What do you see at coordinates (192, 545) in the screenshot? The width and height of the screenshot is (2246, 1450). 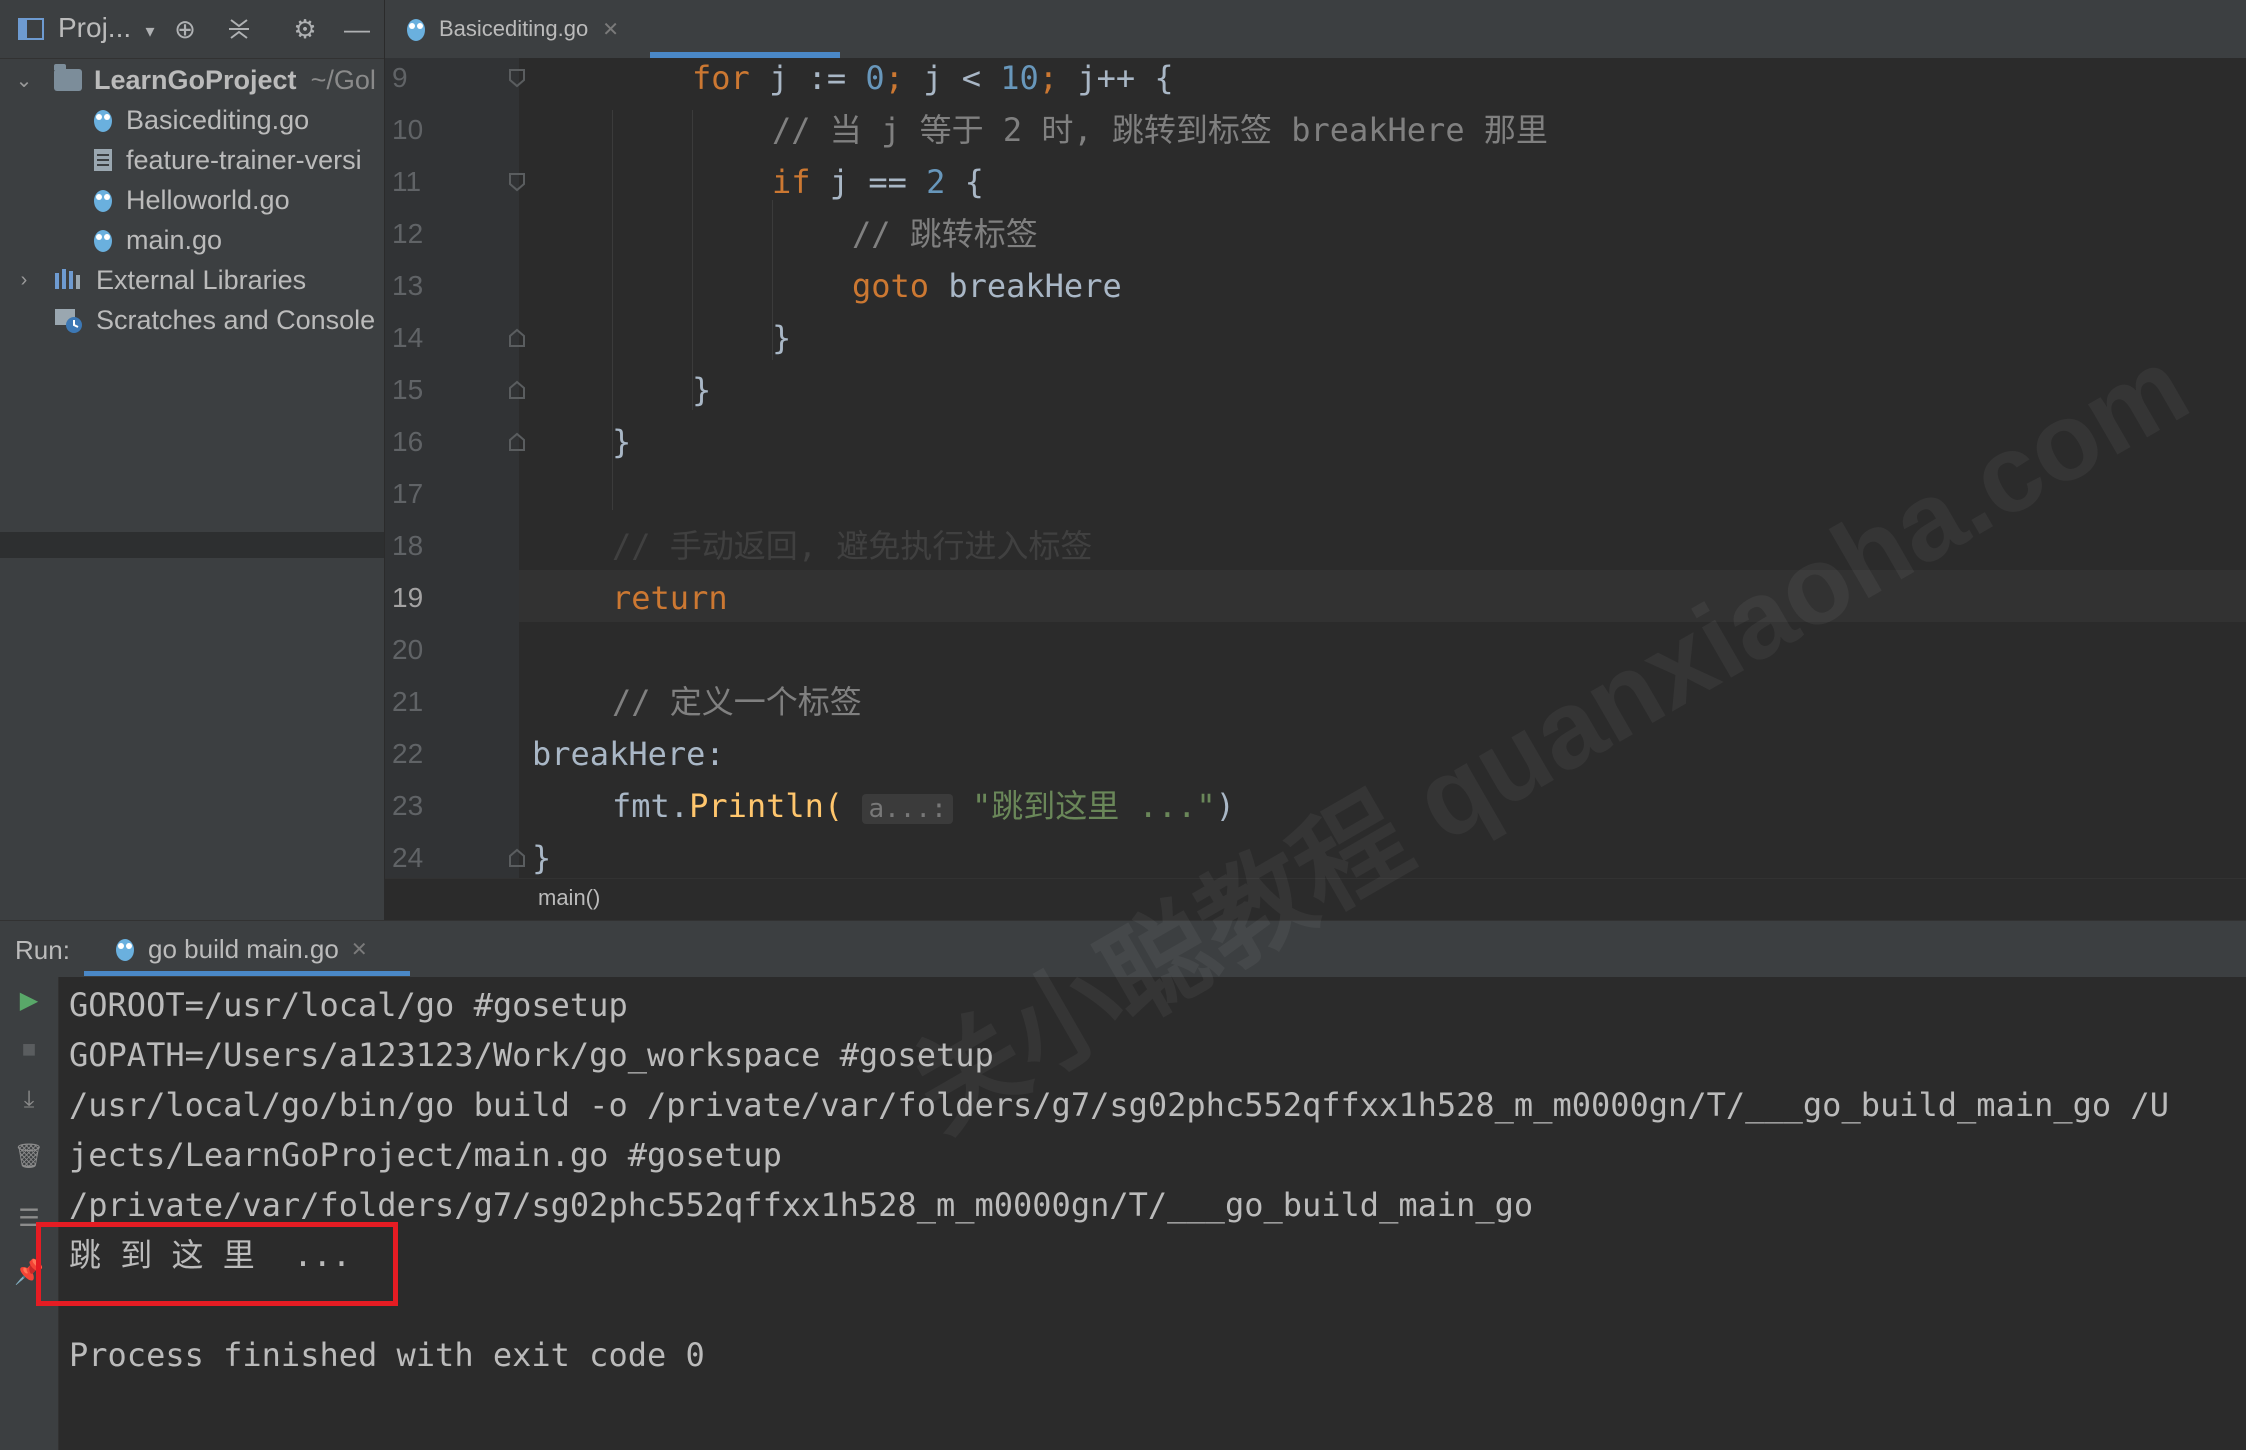 I see `tree-scroll-shadow` at bounding box center [192, 545].